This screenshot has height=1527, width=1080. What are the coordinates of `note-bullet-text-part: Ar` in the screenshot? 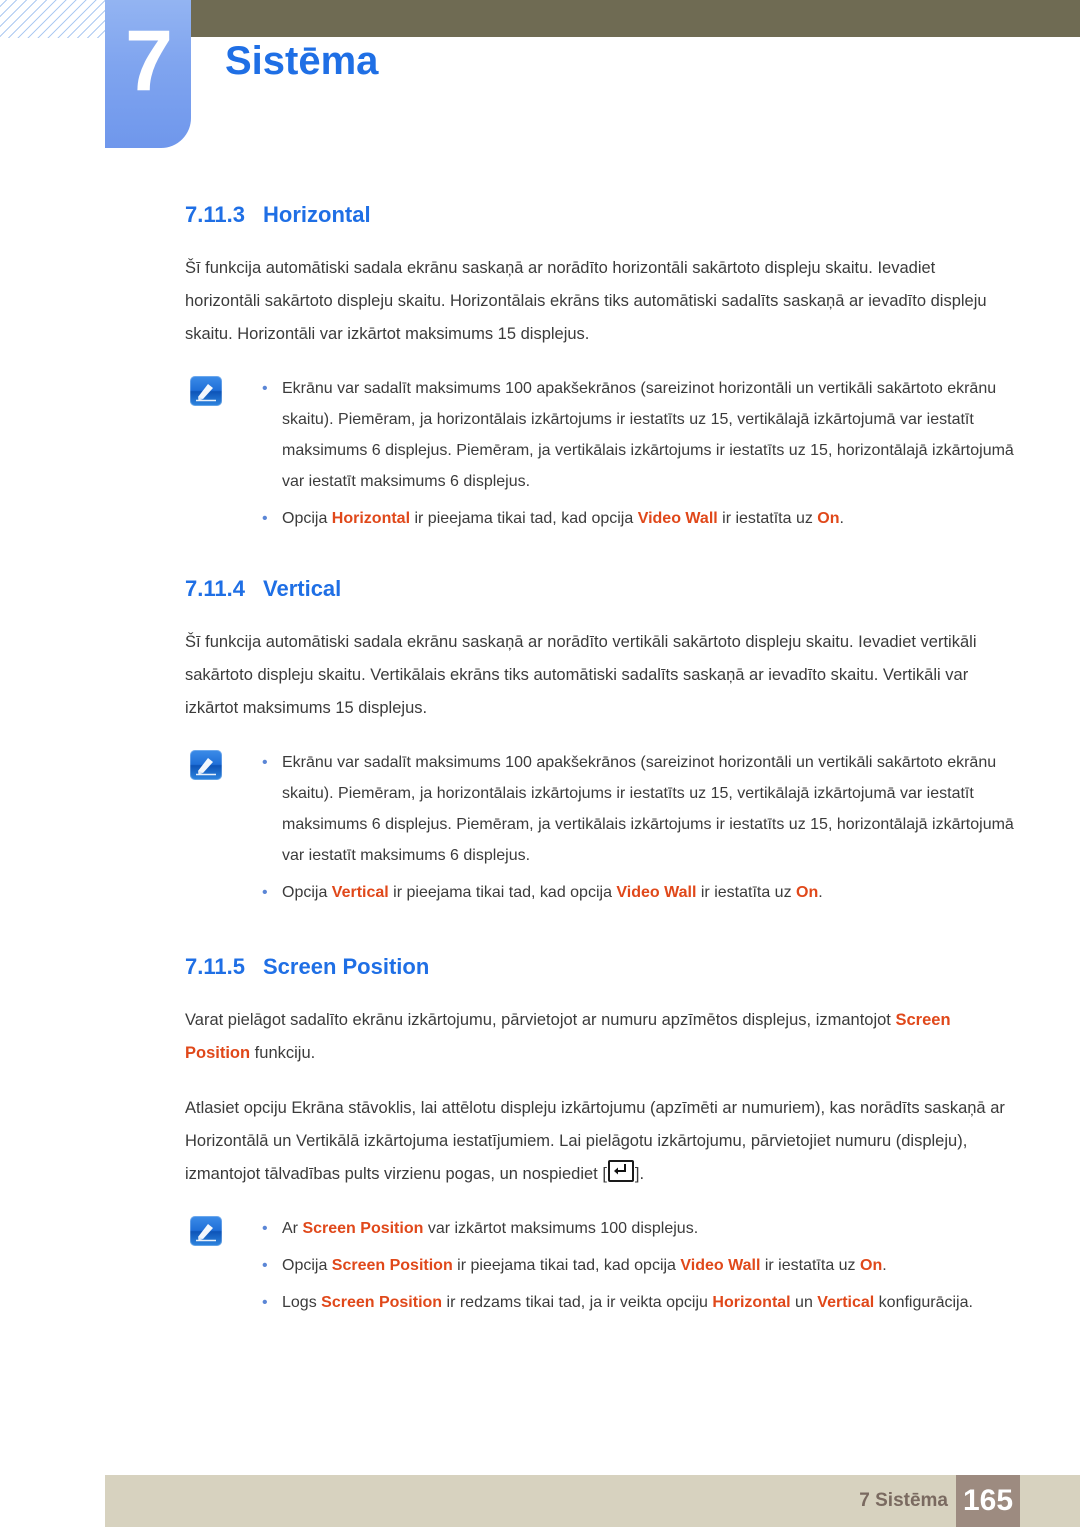 It's located at (292, 1228).